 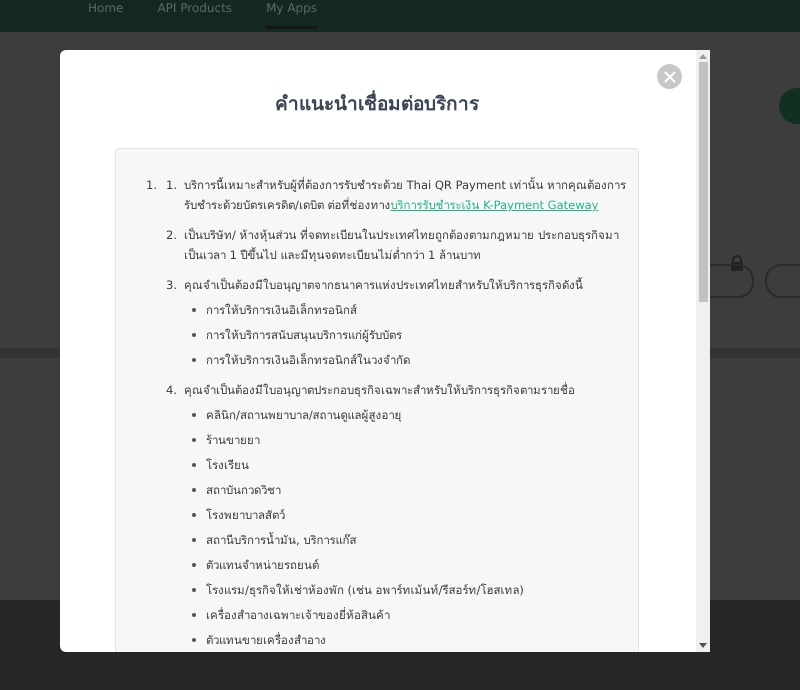 What do you see at coordinates (703, 645) in the screenshot?
I see `scroll-down-icon` at bounding box center [703, 645].